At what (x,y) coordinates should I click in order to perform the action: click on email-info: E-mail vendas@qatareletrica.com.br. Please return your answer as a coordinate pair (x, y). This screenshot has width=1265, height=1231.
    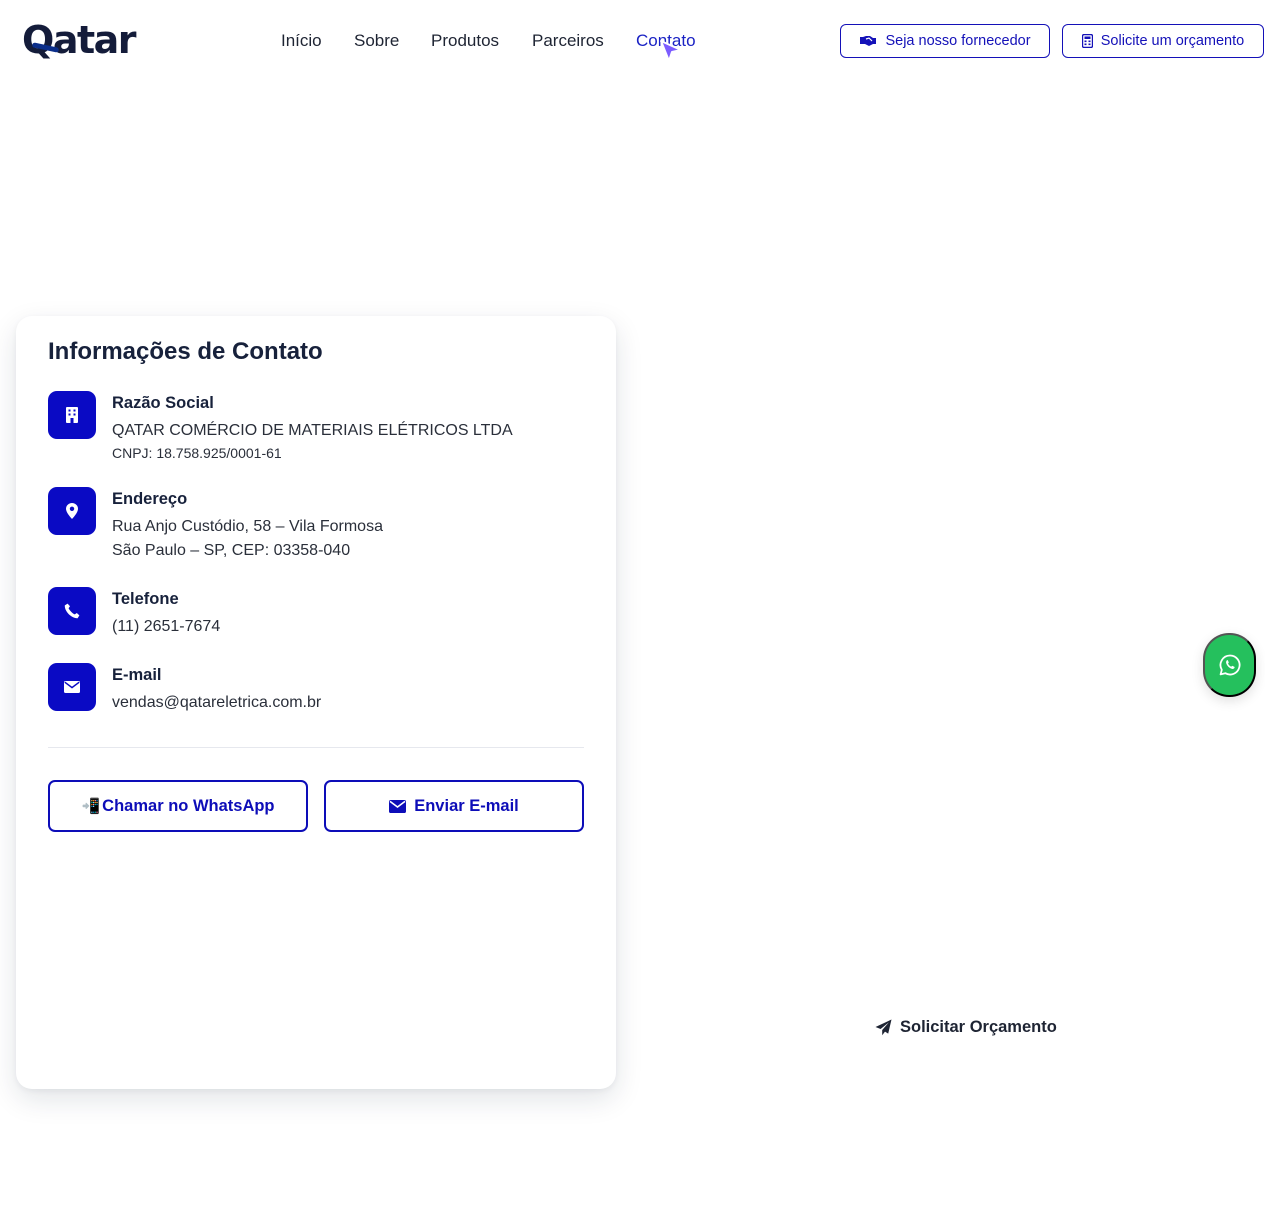
    Looking at the image, I should click on (298, 691).